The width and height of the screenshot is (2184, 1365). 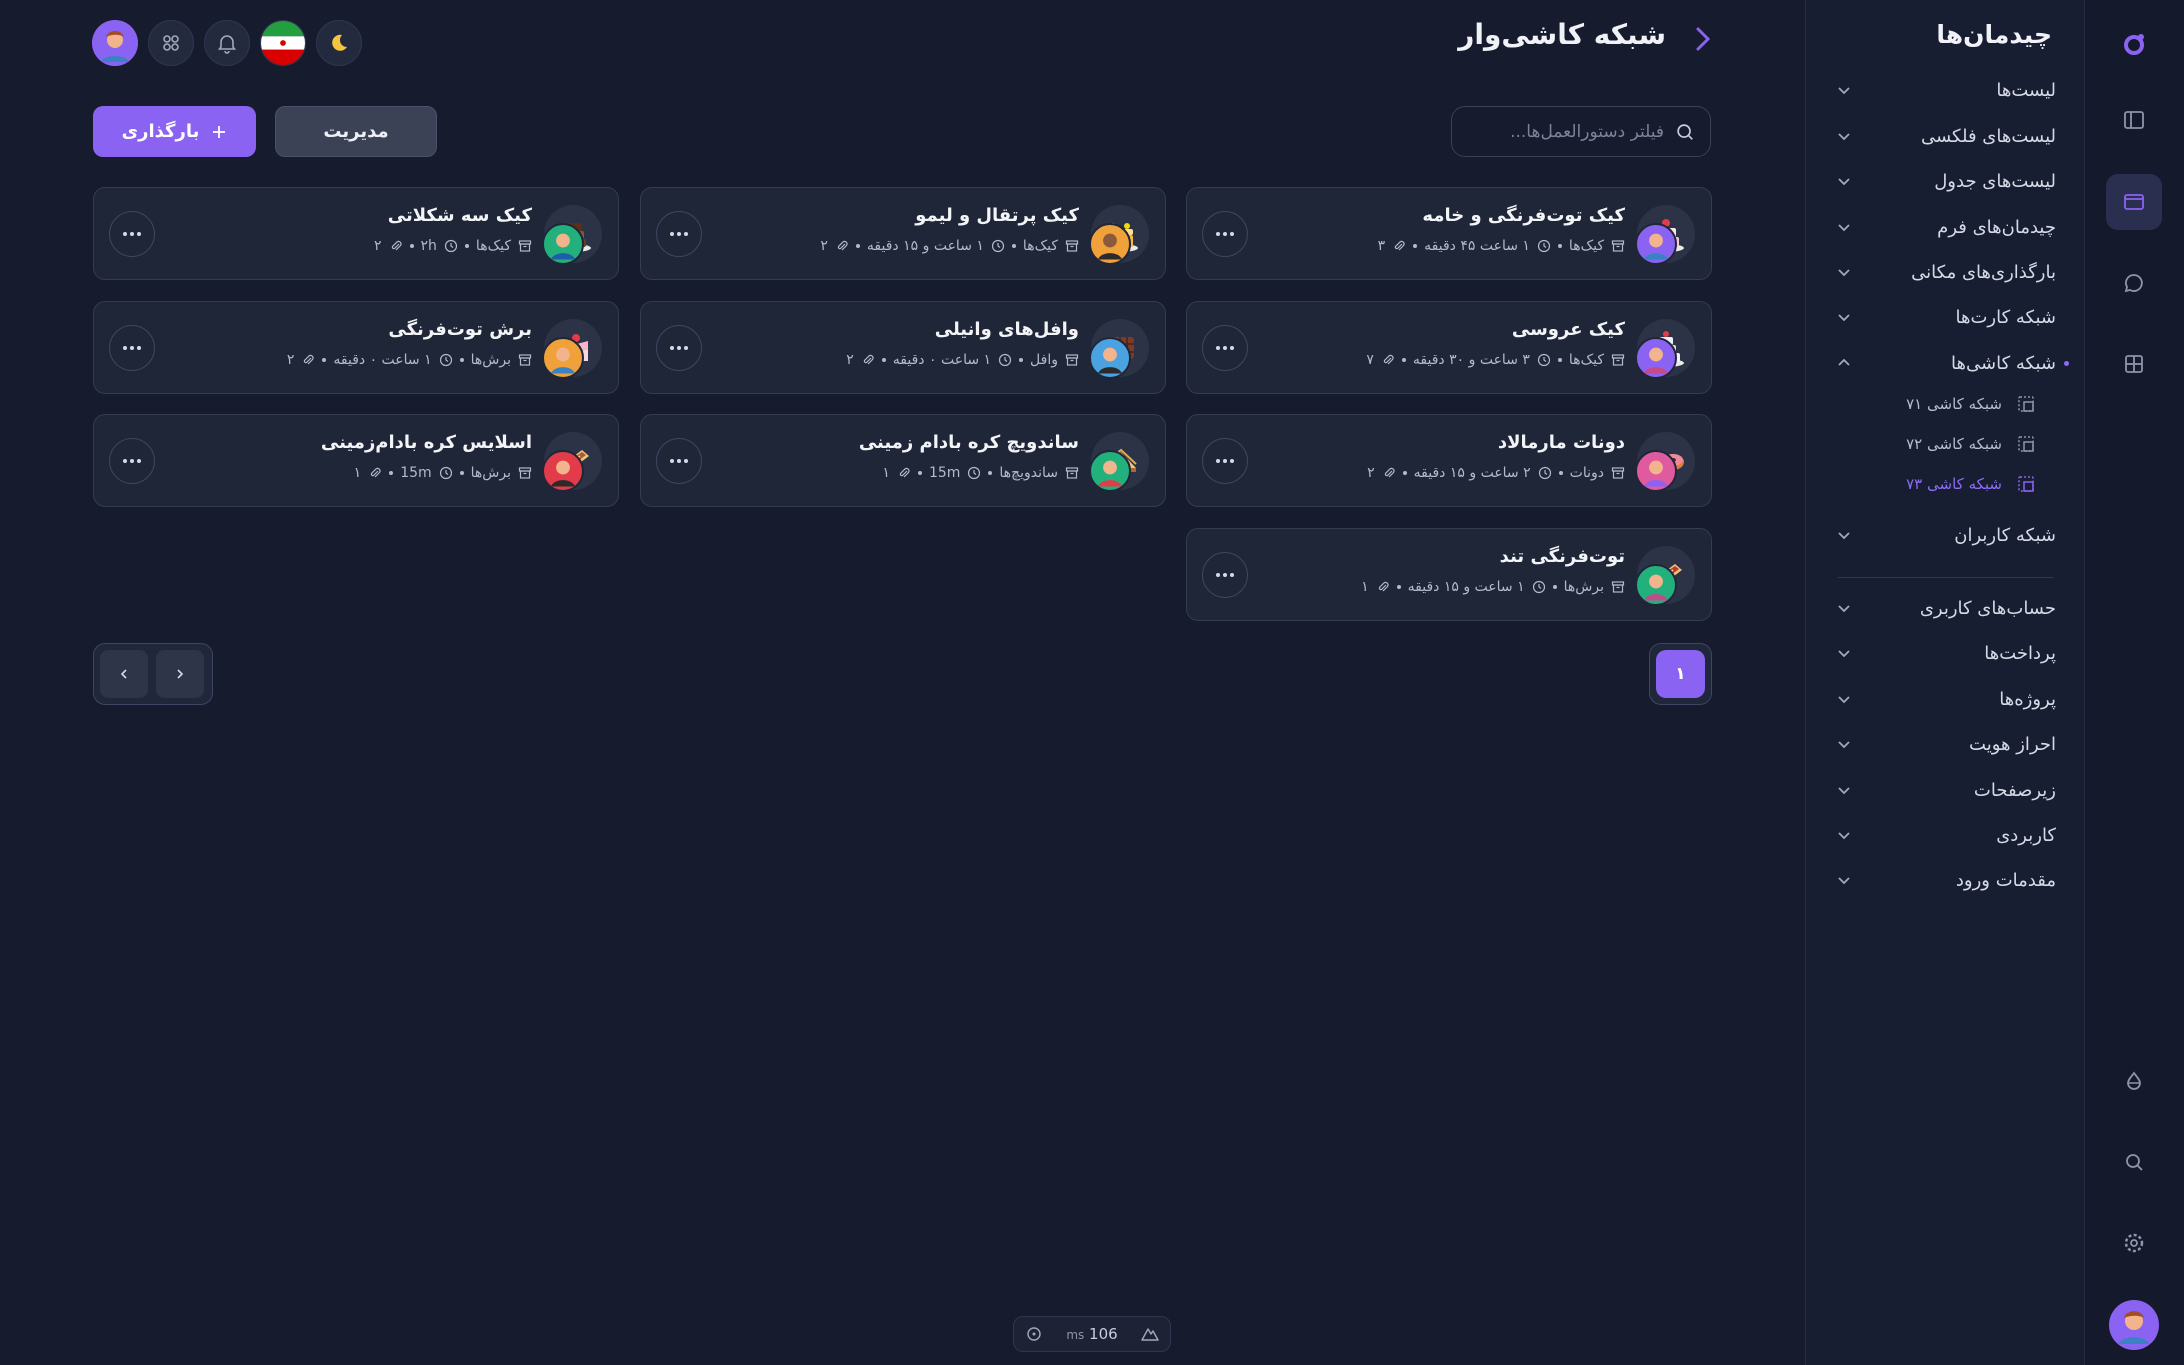 I want to click on card-meta: کیک‌ها ۳ ساعت و ۳۰ دقیقه ۷, so click(x=1495, y=360).